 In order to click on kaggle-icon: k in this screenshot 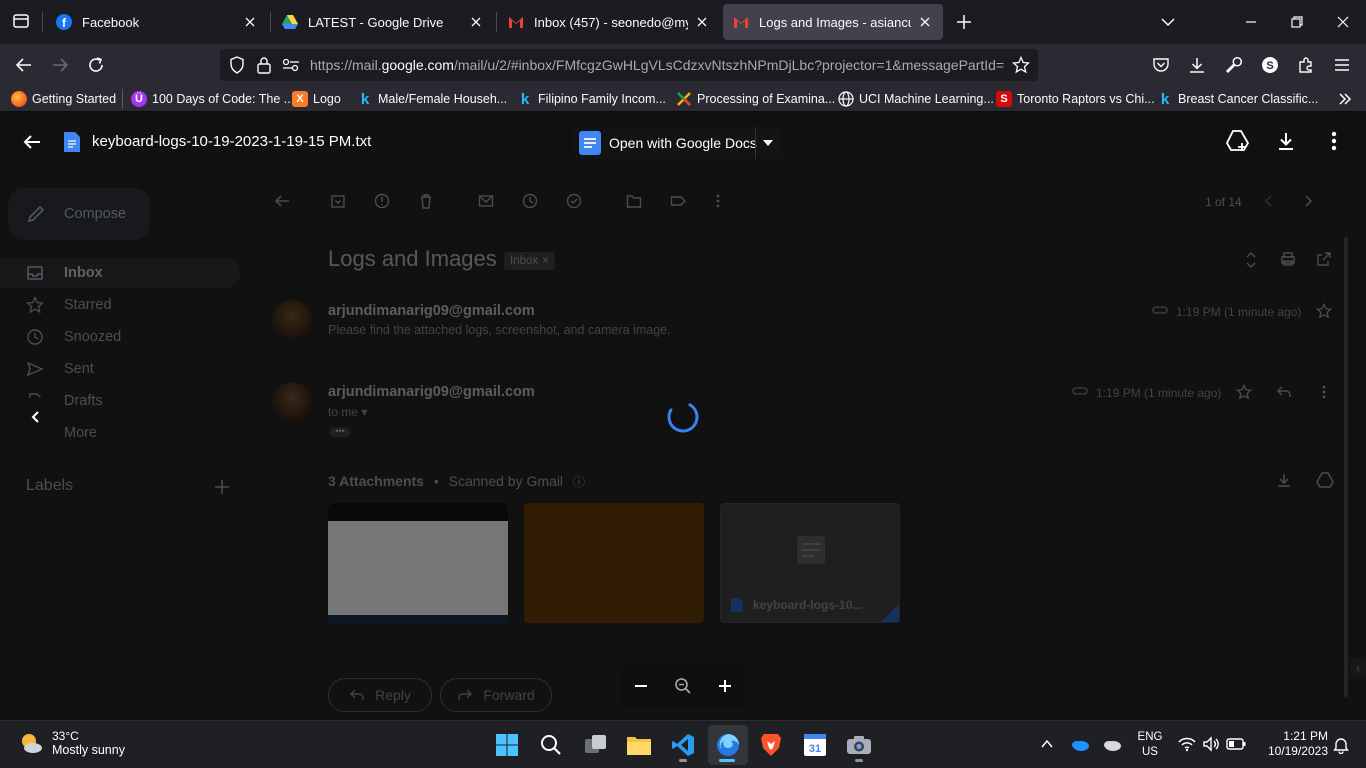, I will do `click(365, 99)`.